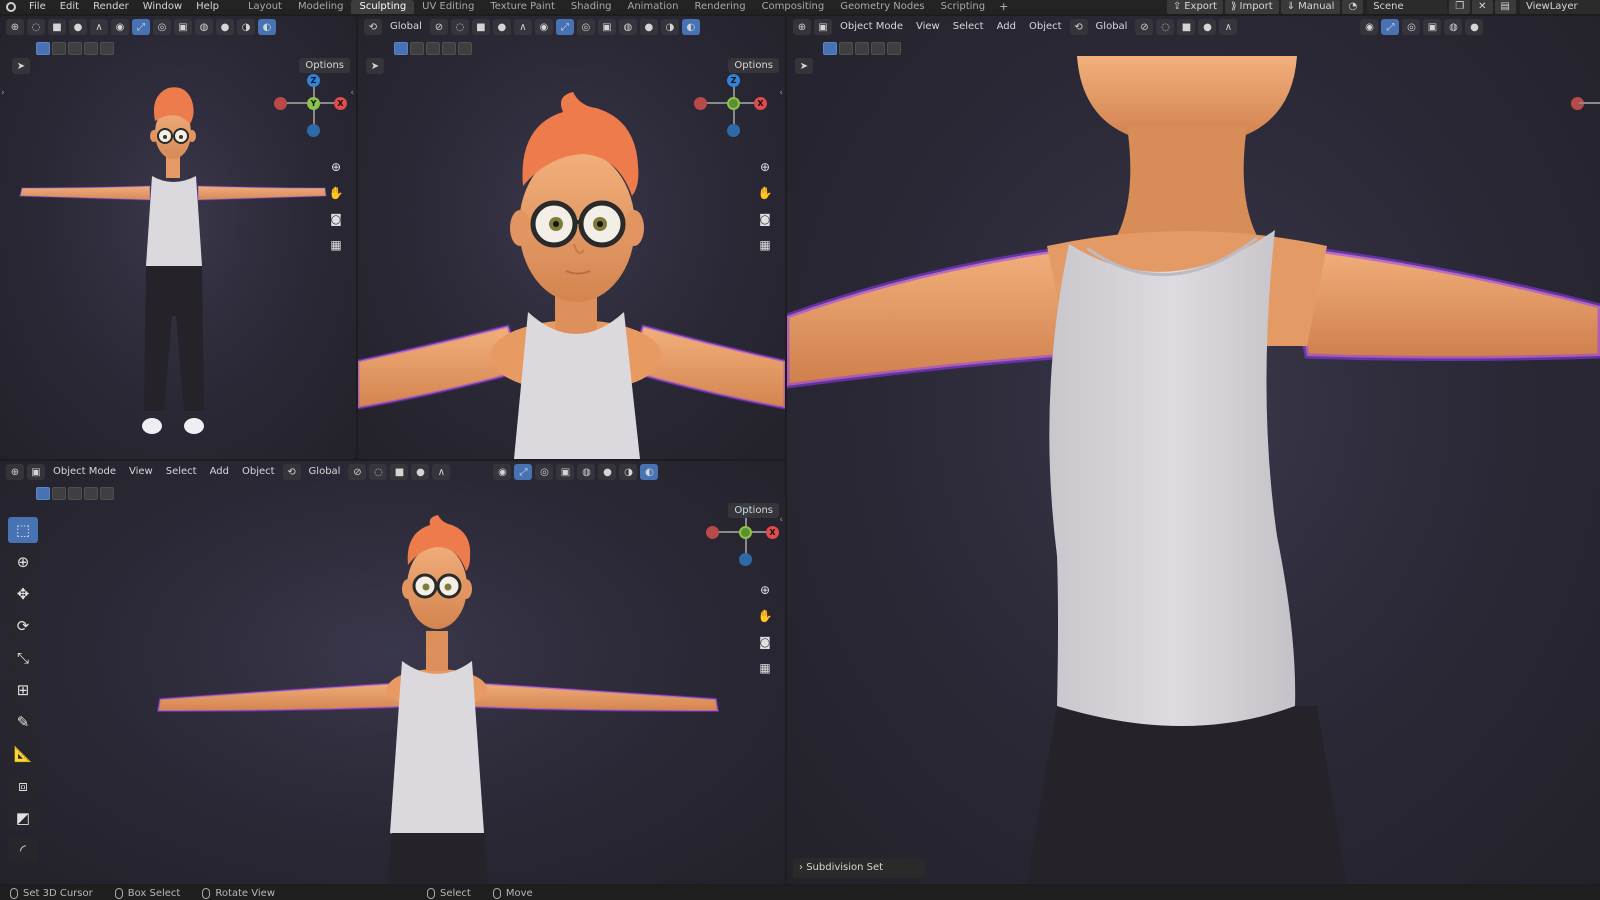 Image resolution: width=1600 pixels, height=900 pixels. Describe the element at coordinates (375, 66) in the screenshot. I see `tool-select-button: ➤` at that location.